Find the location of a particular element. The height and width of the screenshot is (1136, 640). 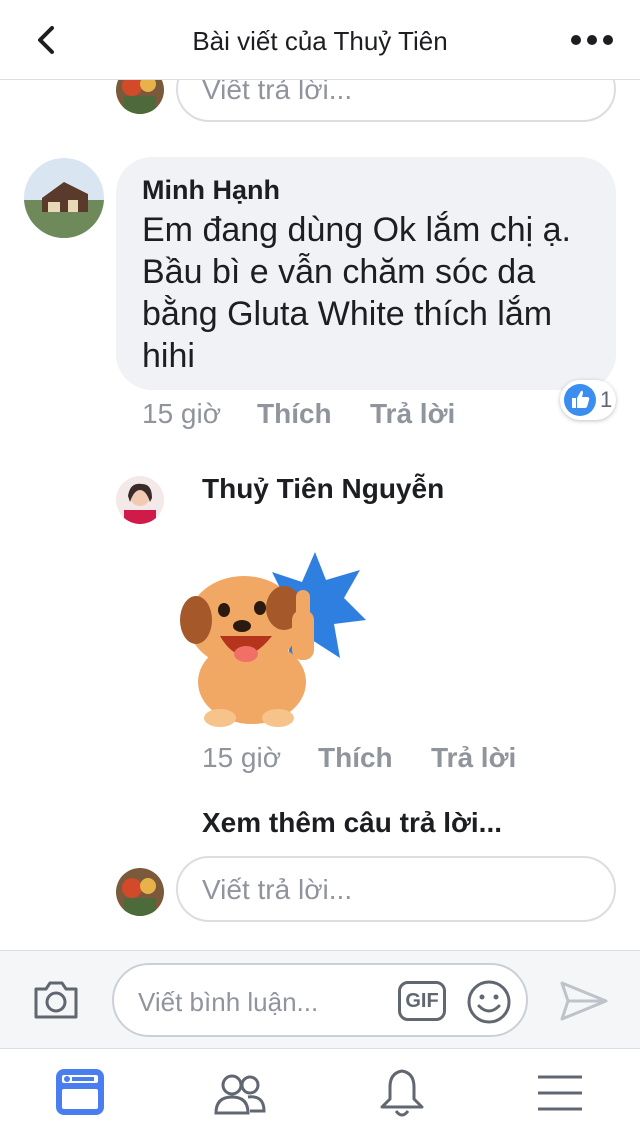

comment-timestamp: 15 giờ is located at coordinates (182, 413).